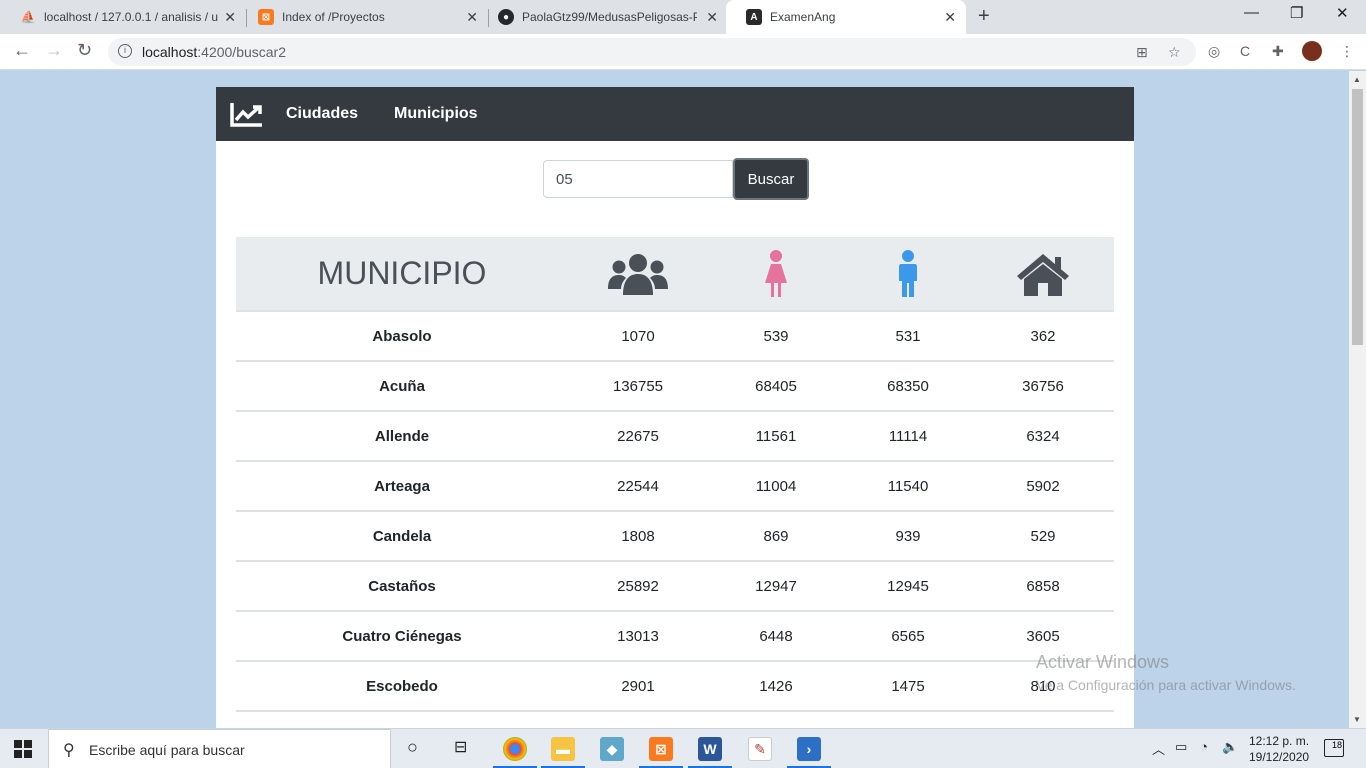  I want to click on table-row: Castaños 25892 12947 12945 6858, so click(675, 586).